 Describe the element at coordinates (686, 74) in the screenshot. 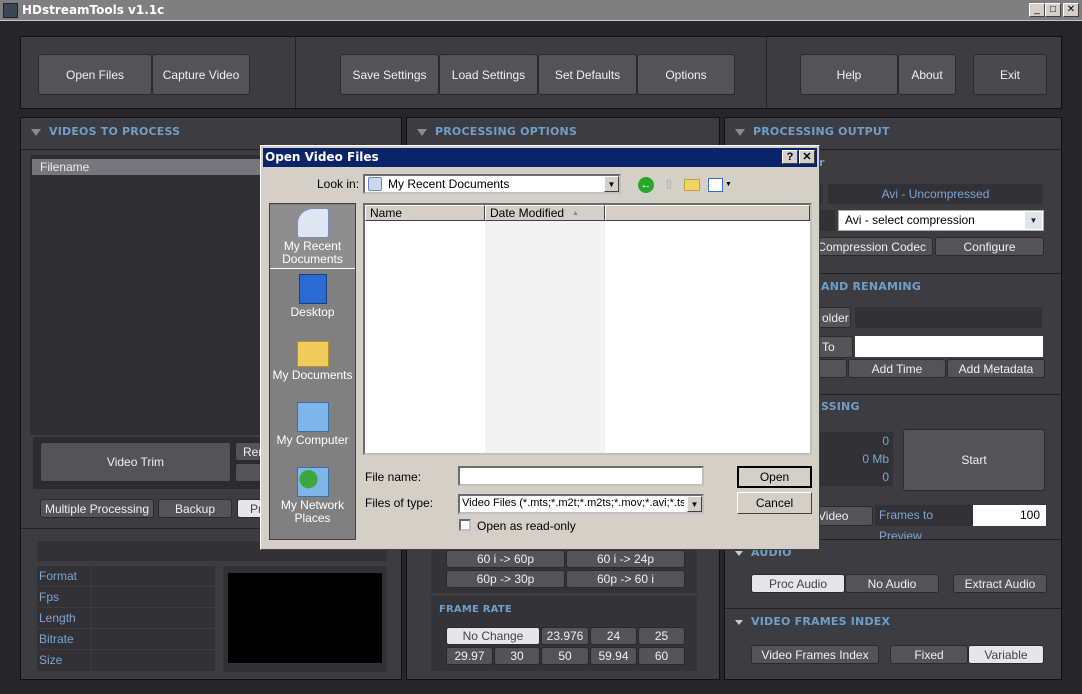

I see `options-button: Options` at that location.